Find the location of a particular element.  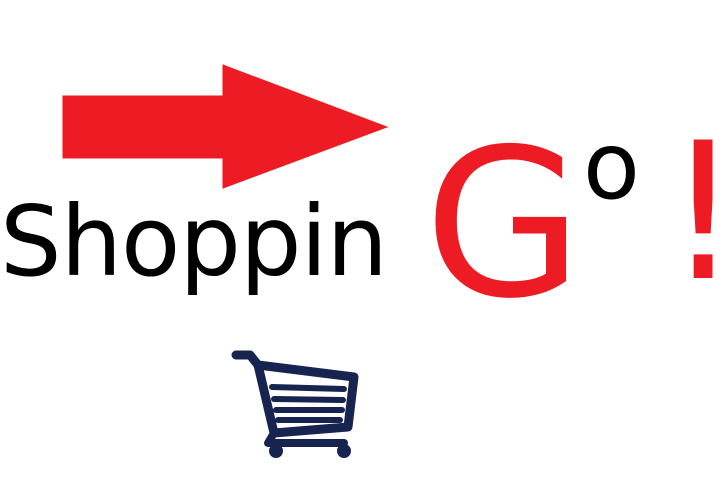

shopping-cart-icon is located at coordinates (295, 404).